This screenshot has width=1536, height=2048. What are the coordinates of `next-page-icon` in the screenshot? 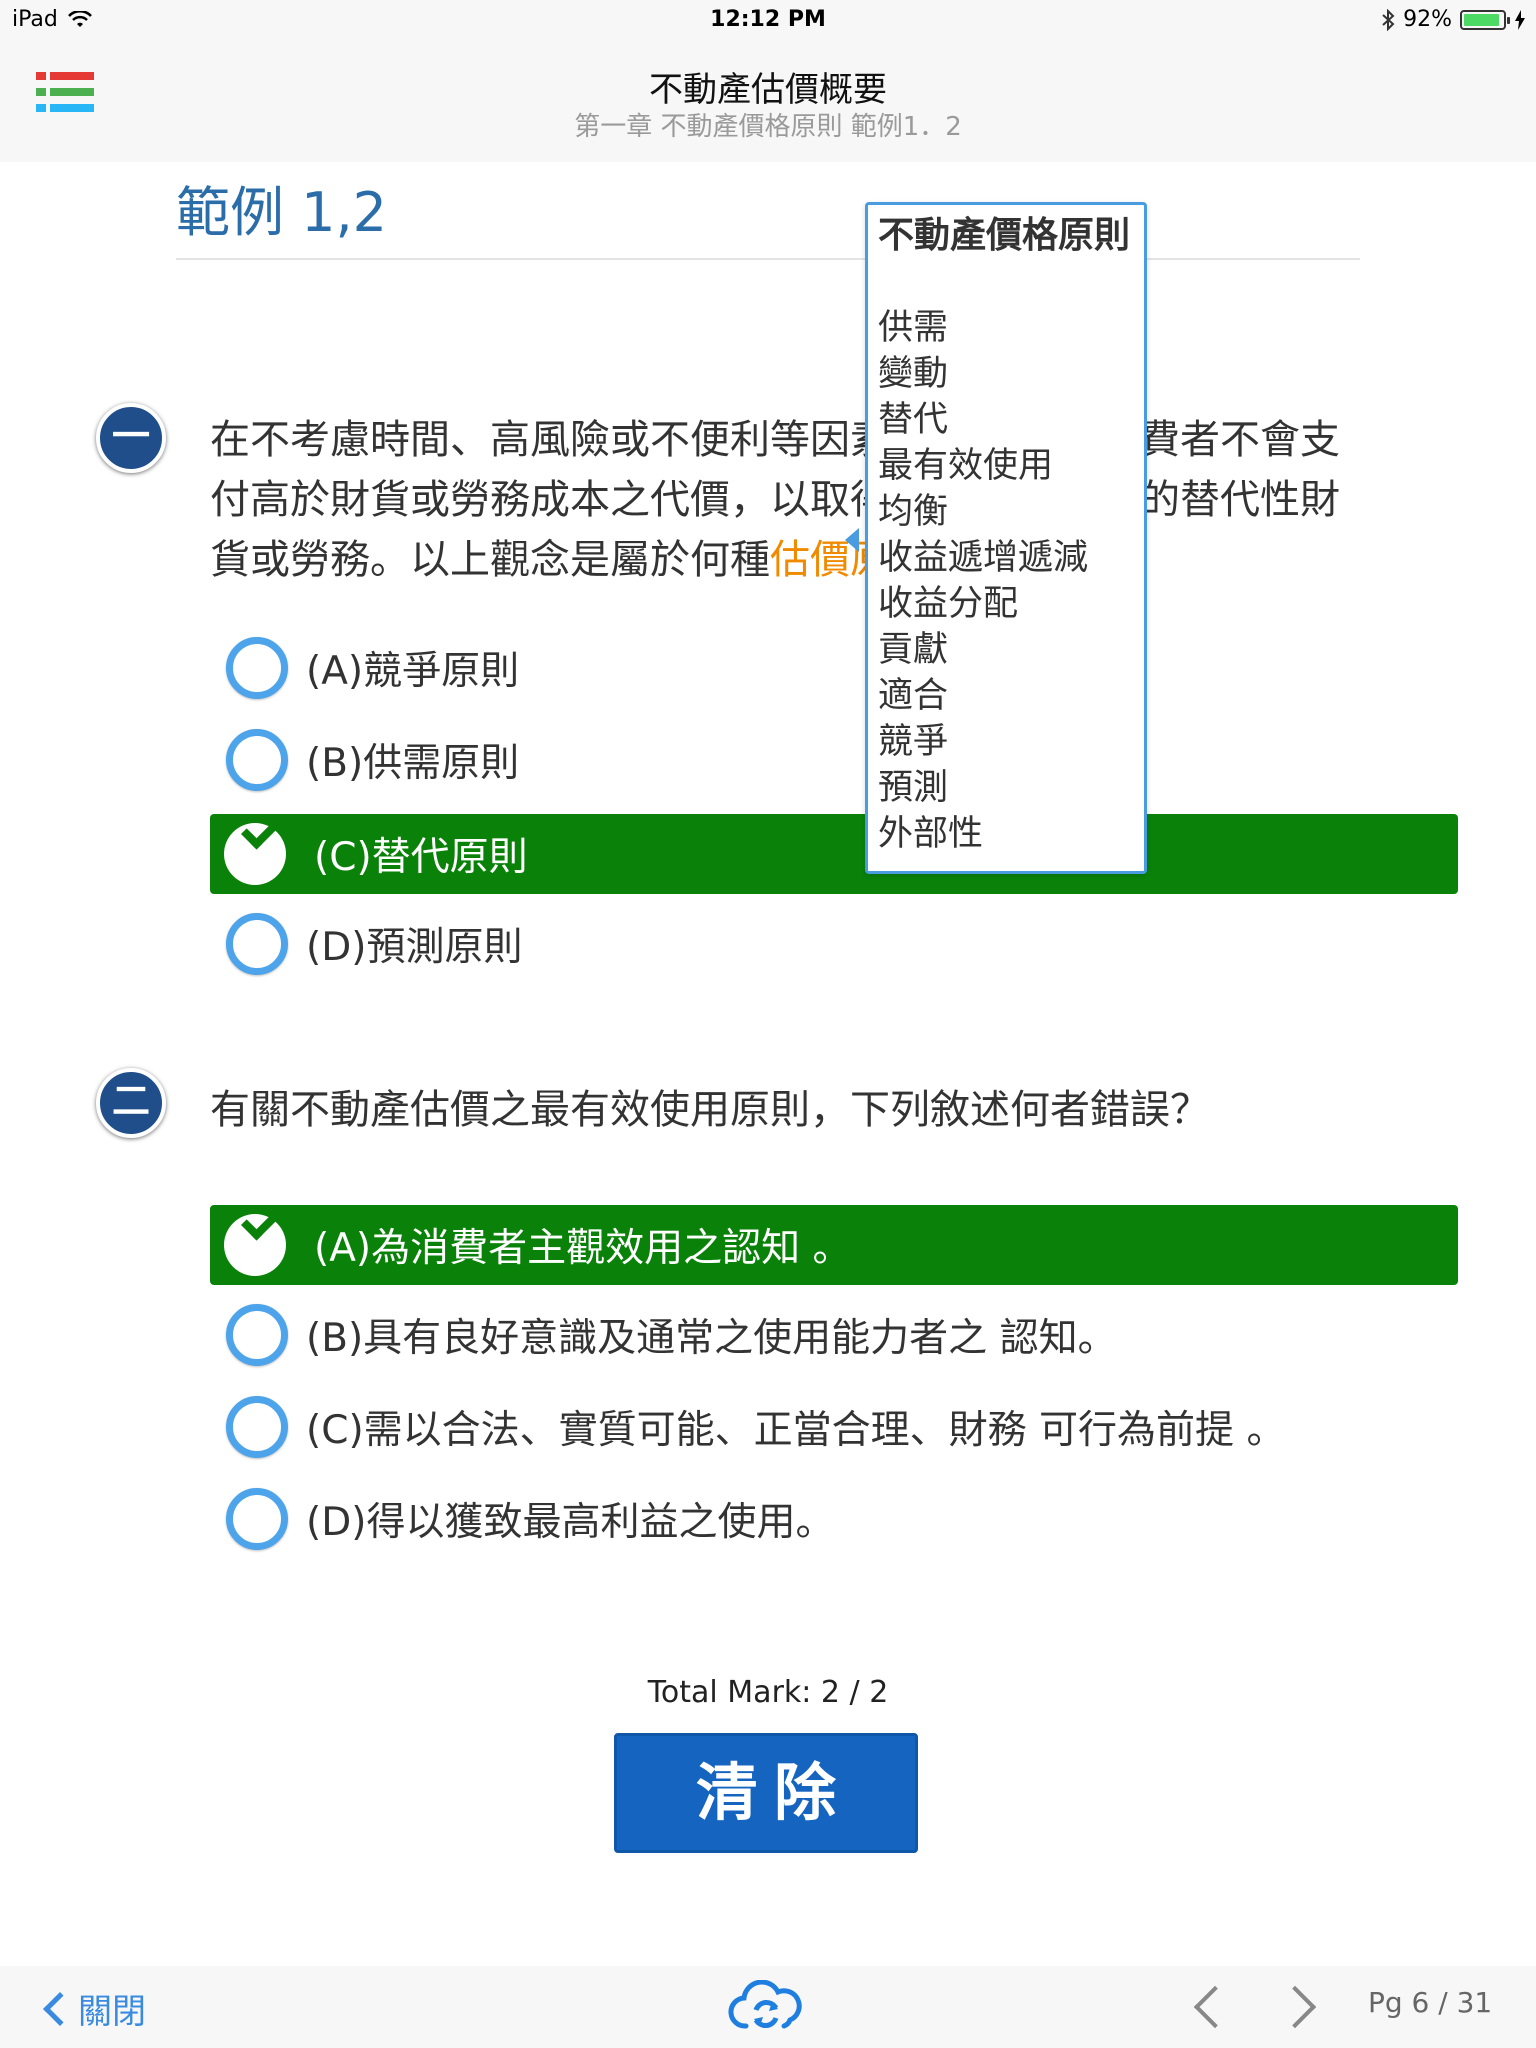 It's located at (1295, 2007).